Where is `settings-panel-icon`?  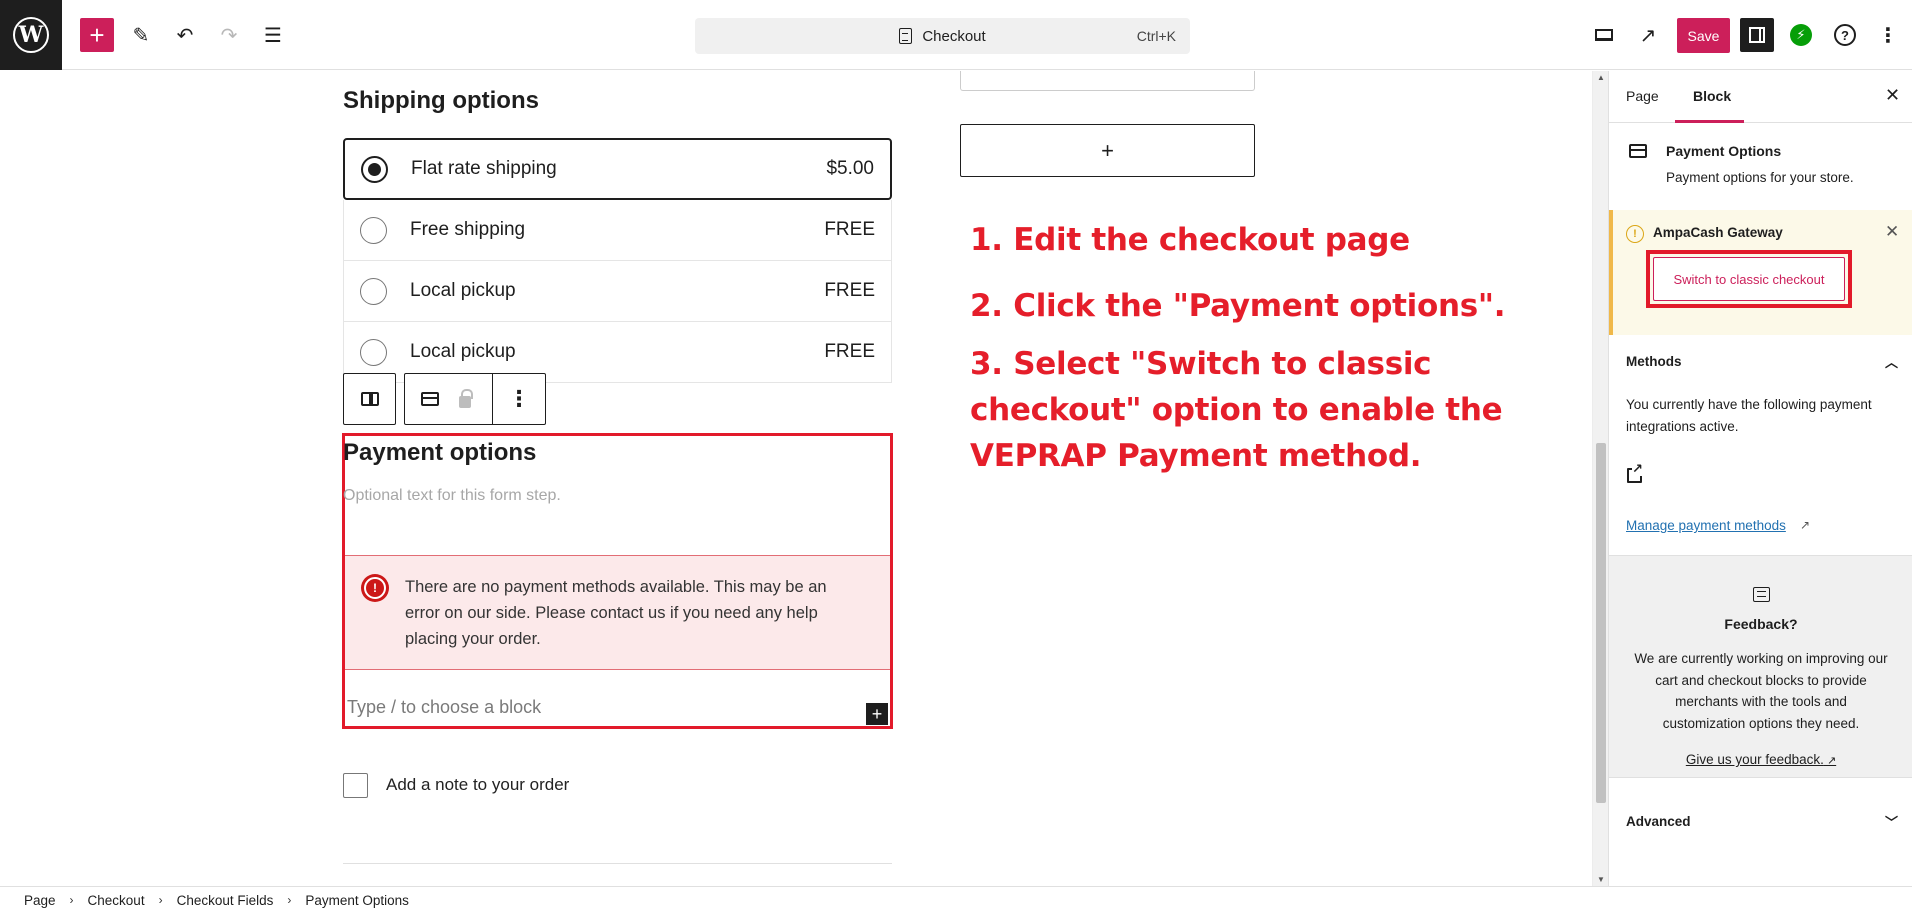 settings-panel-icon is located at coordinates (1757, 35).